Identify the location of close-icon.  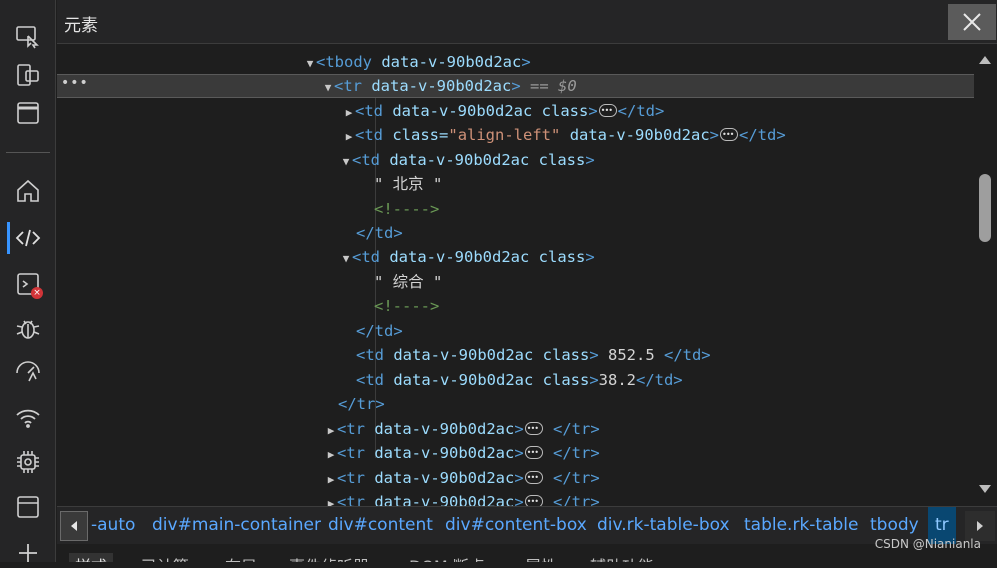
(972, 22).